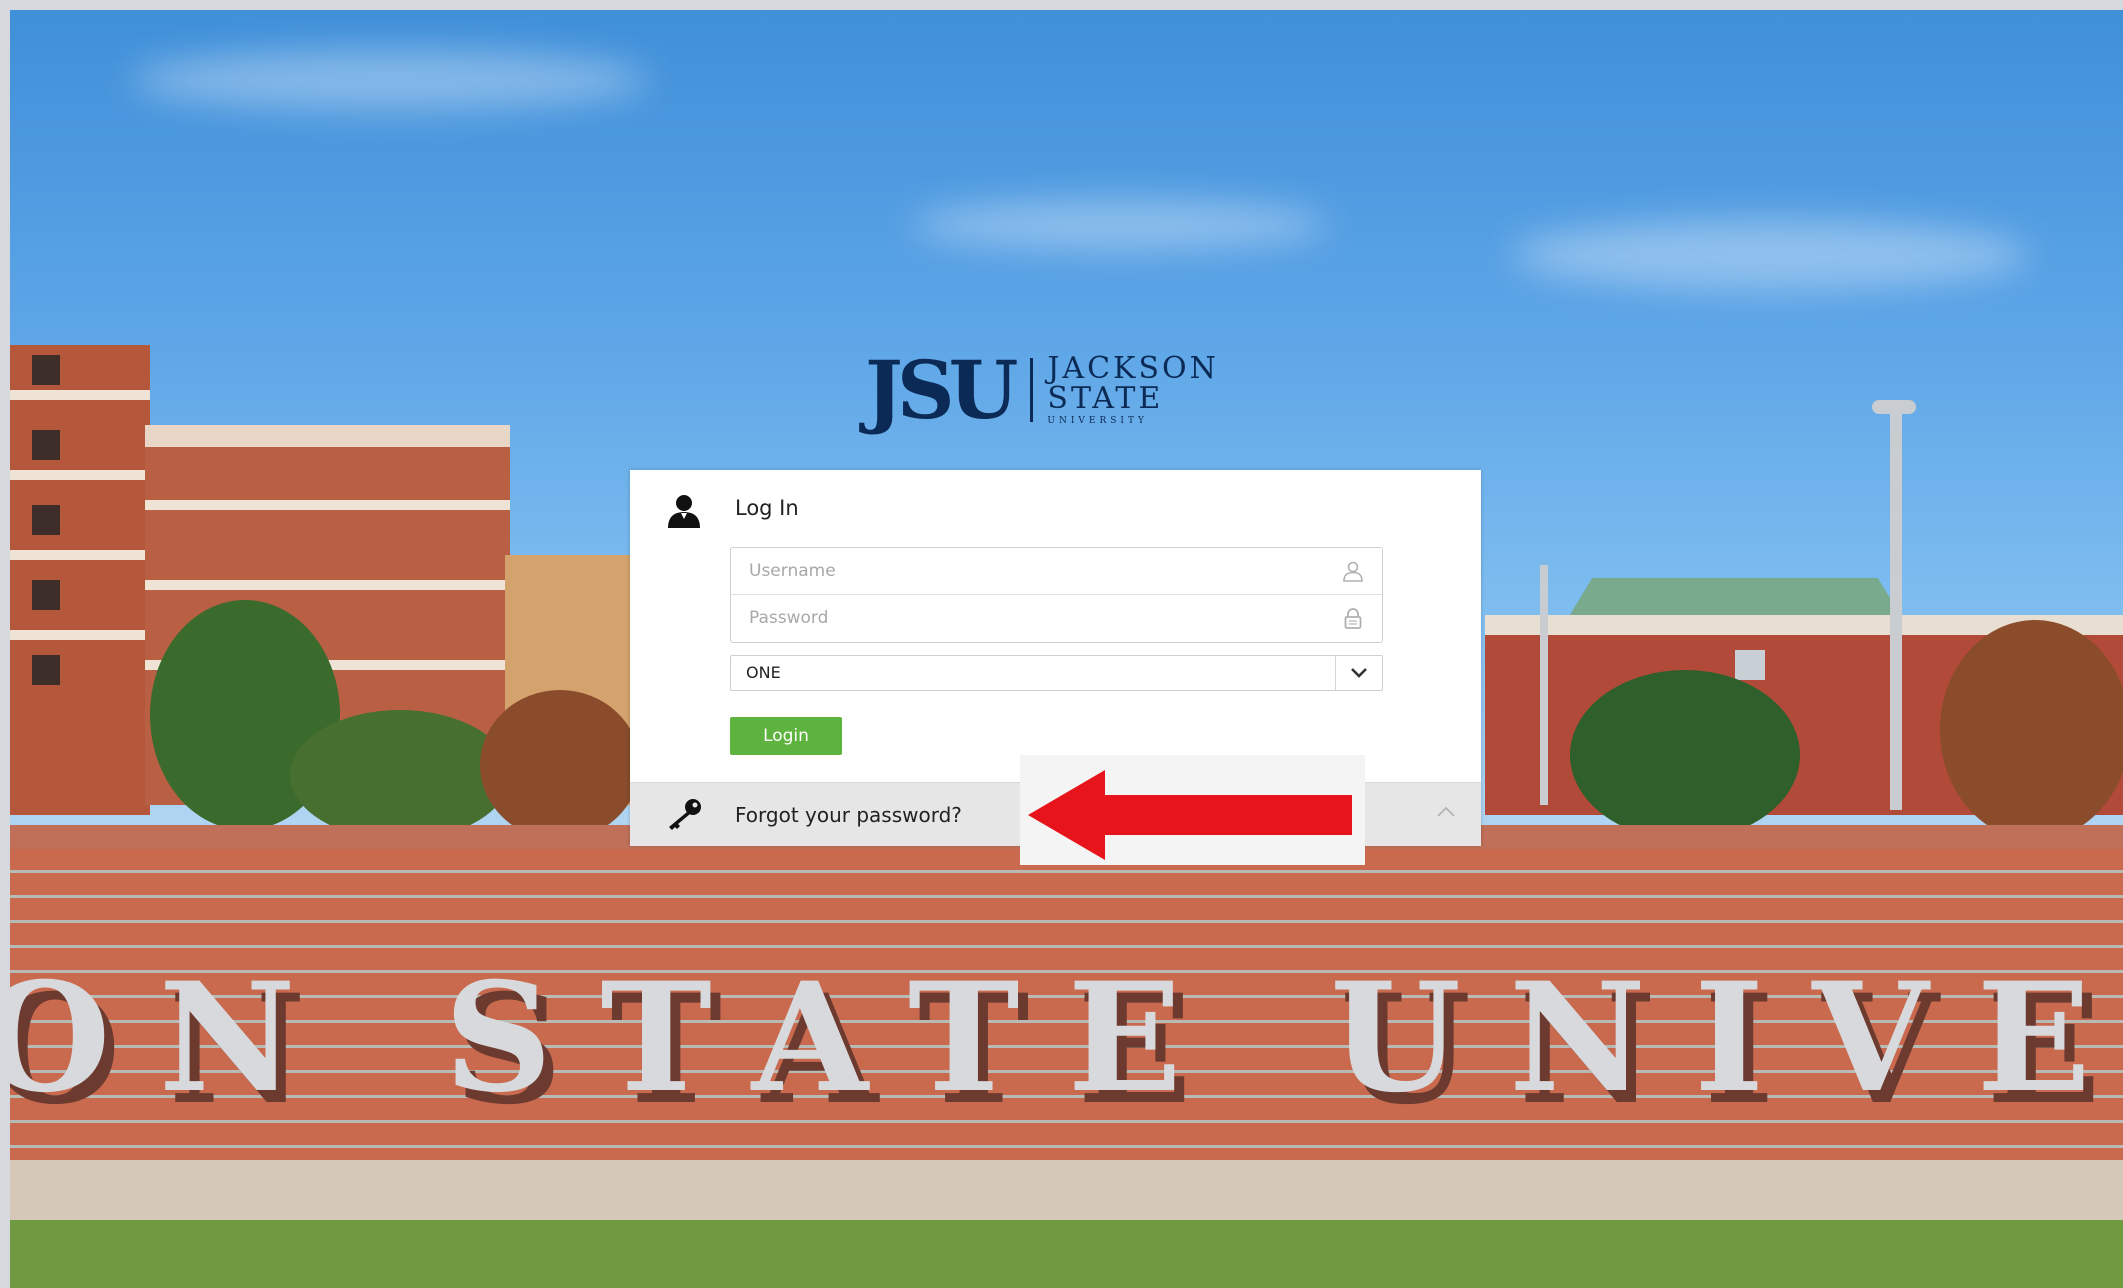 The image size is (2123, 1288). Describe the element at coordinates (1353, 571) in the screenshot. I see `person-icon` at that location.